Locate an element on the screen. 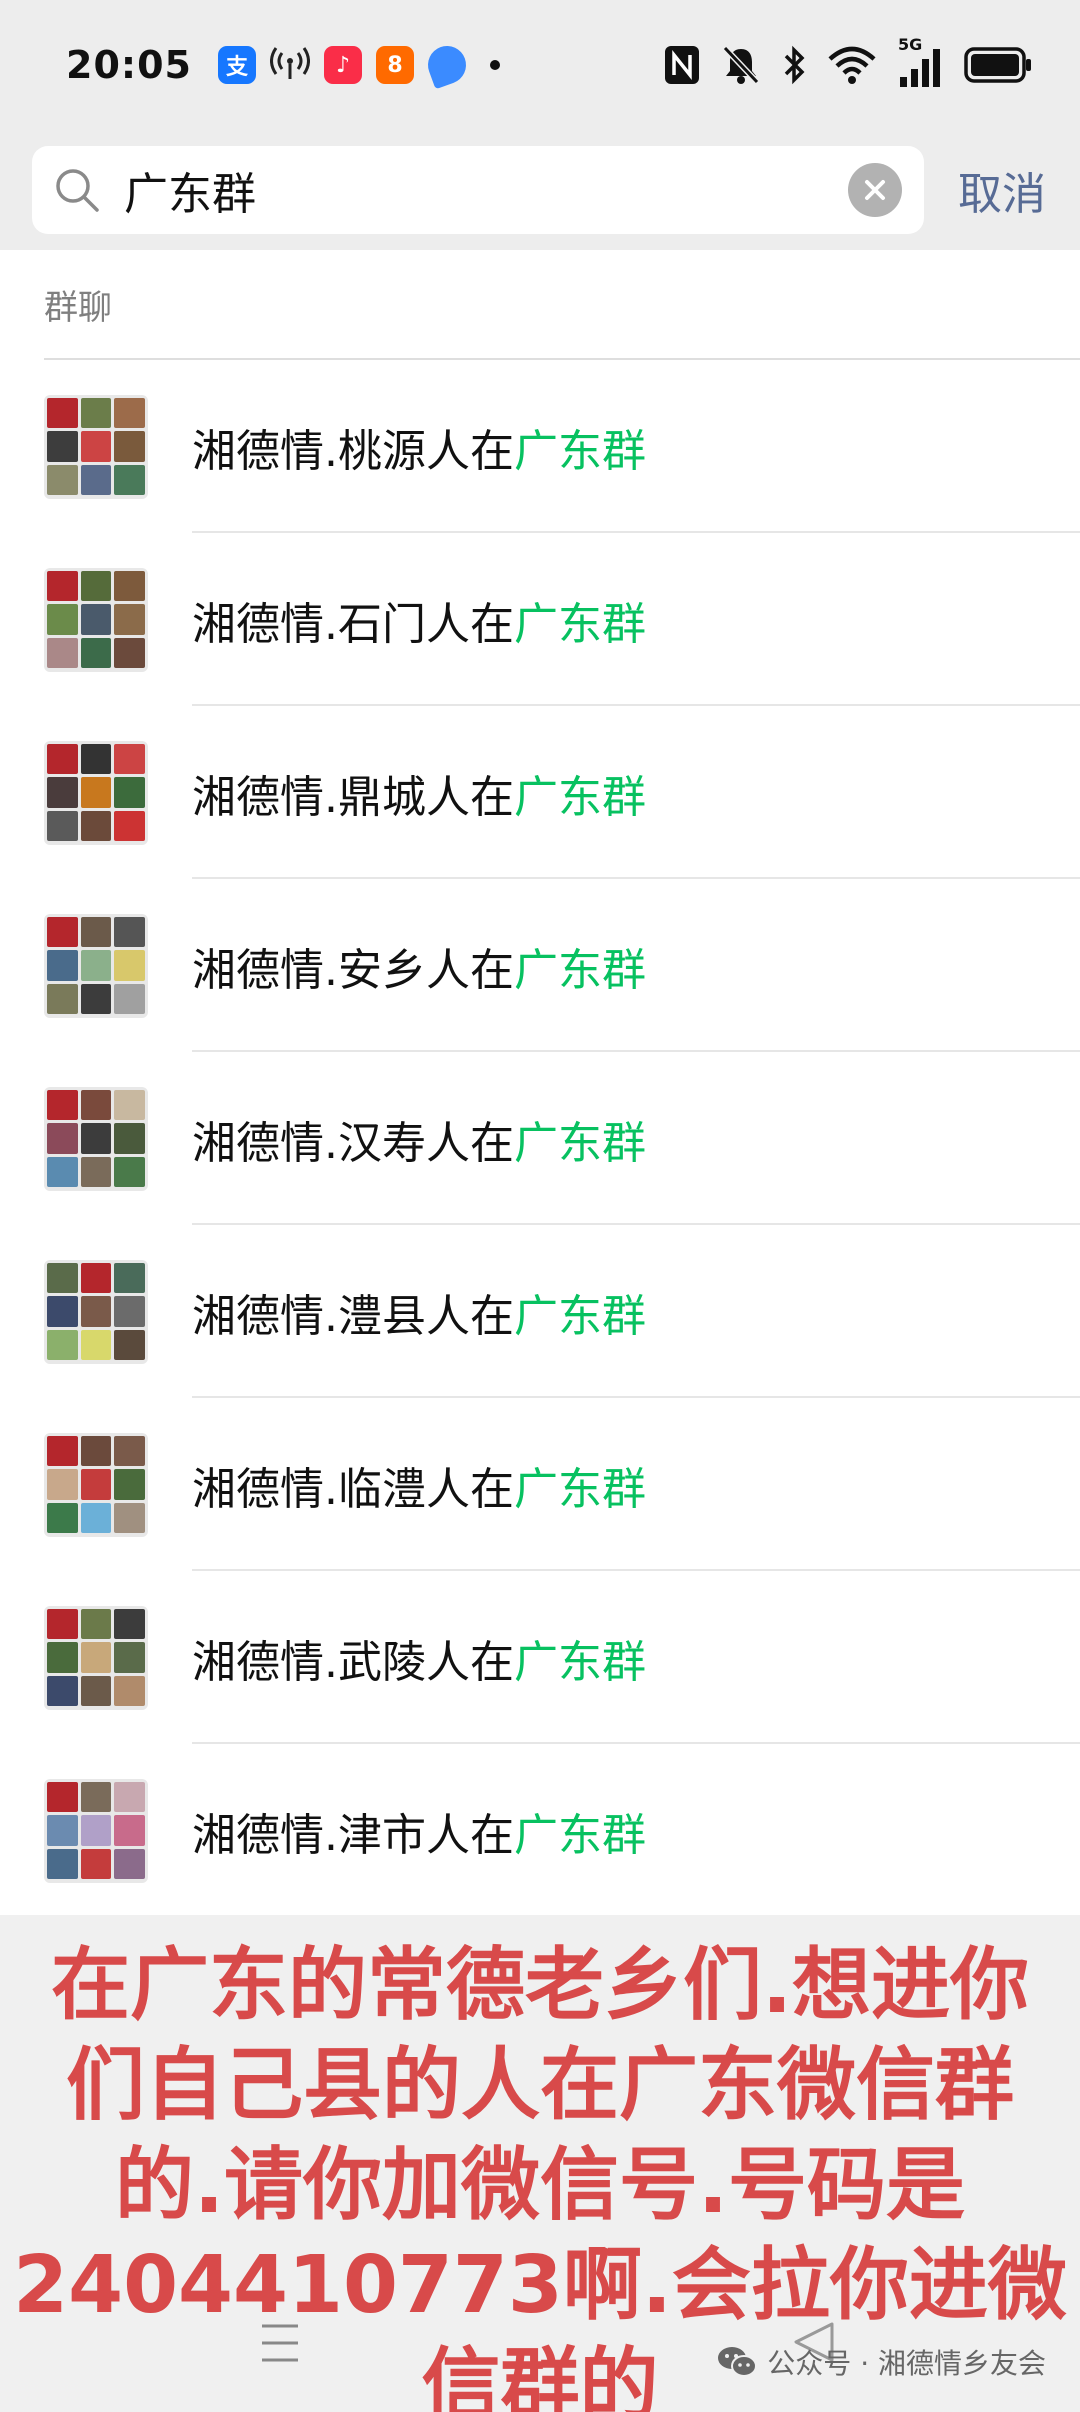  cancel-button: 取消 is located at coordinates (1002, 190).